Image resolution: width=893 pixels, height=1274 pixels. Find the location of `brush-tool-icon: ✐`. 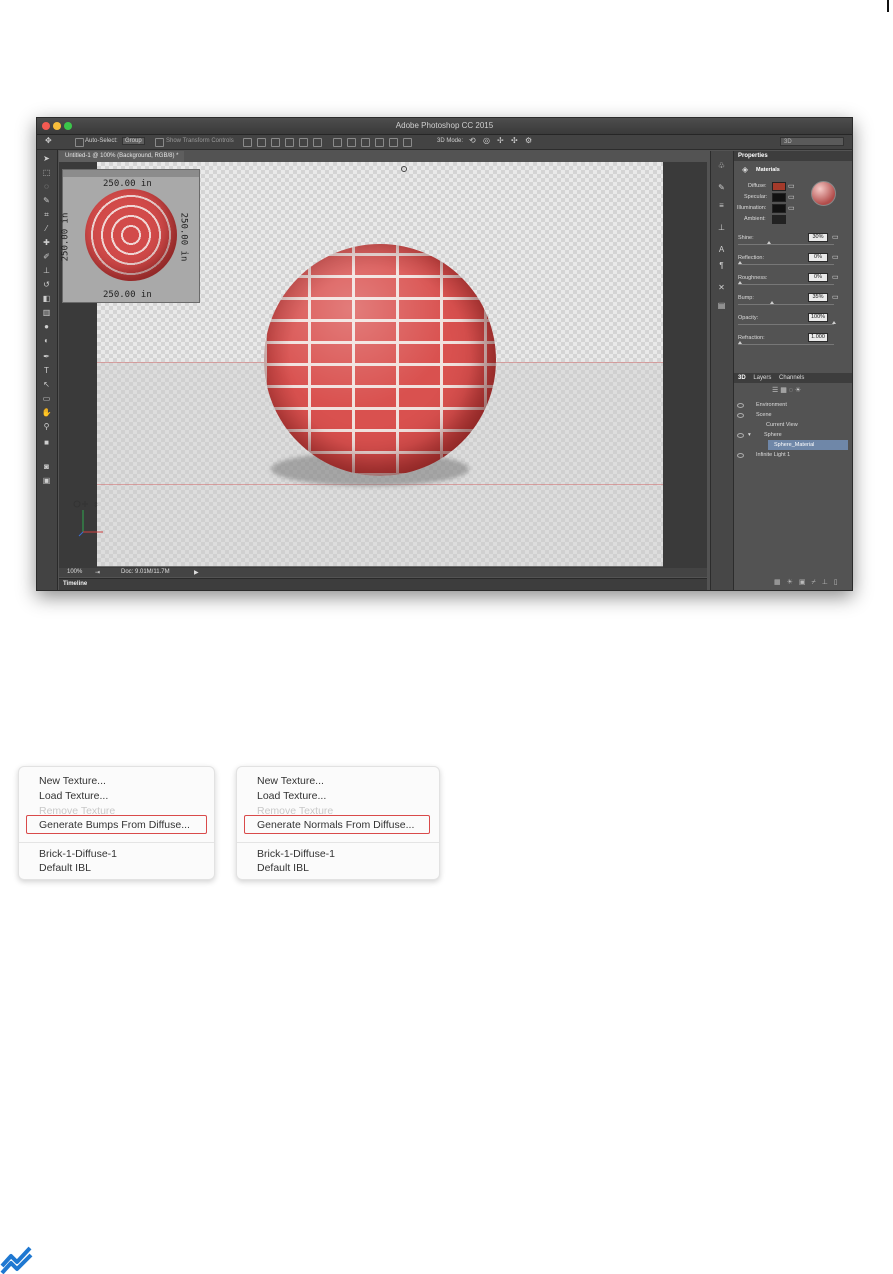

brush-tool-icon: ✐ is located at coordinates (46, 257).